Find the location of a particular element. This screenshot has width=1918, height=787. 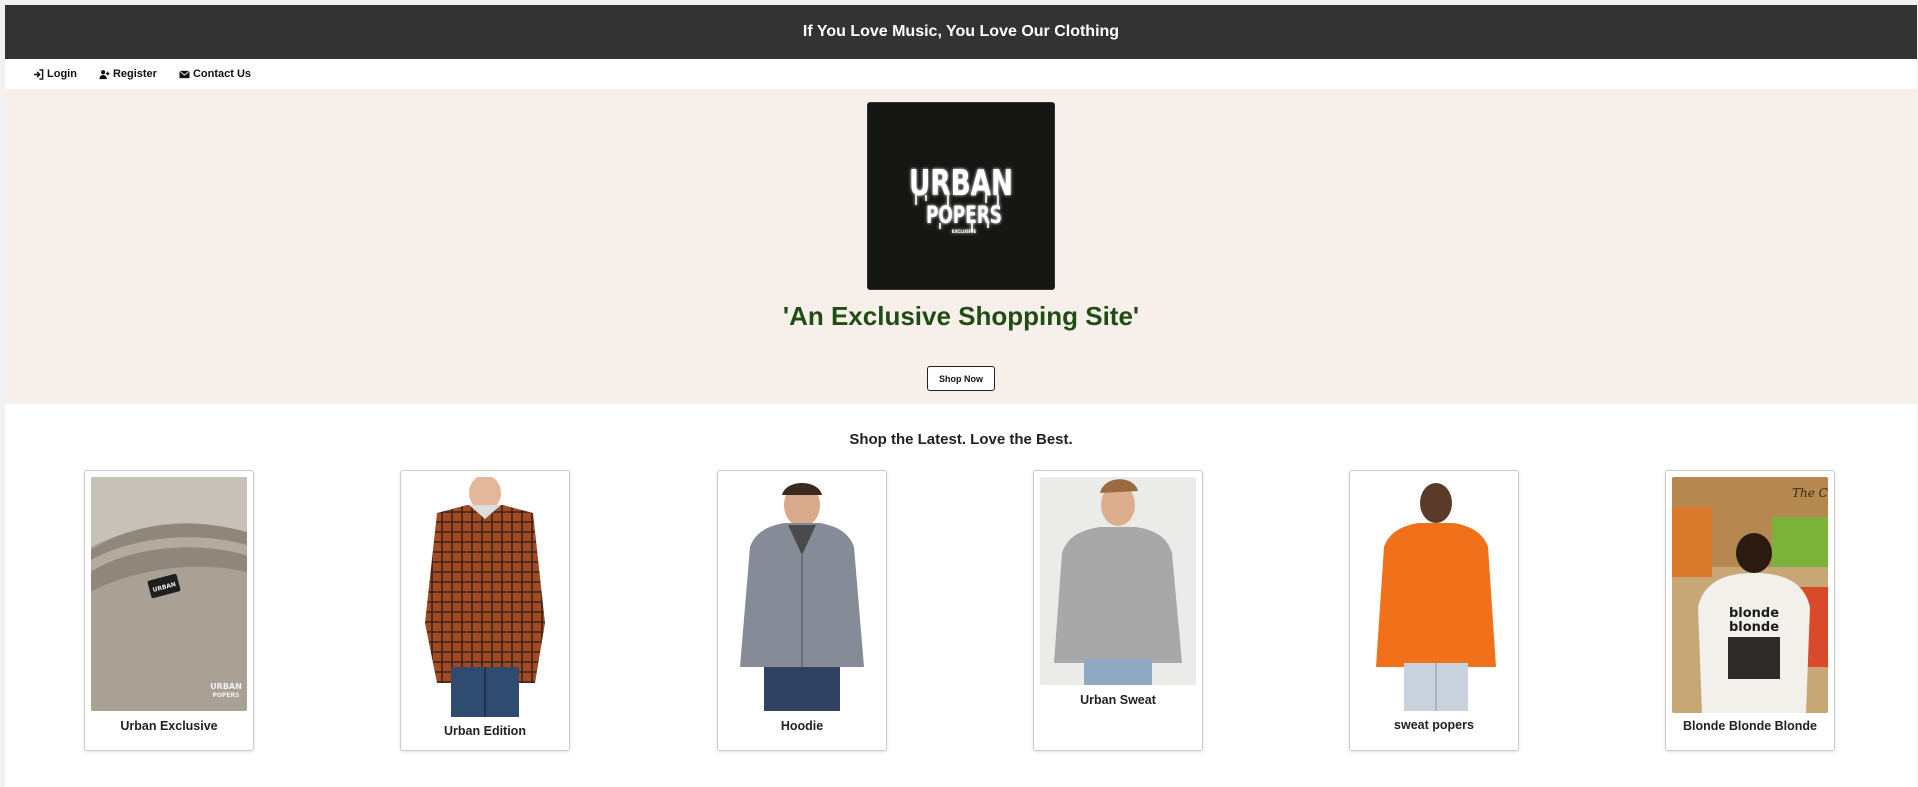

shop-now-button: Shop Now is located at coordinates (961, 378).